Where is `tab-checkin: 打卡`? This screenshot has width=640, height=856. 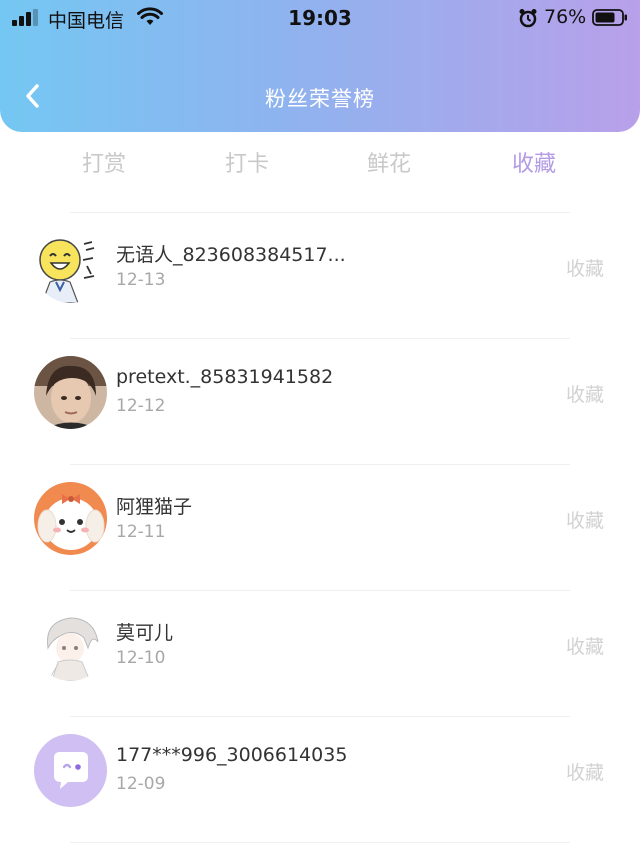 tab-checkin: 打卡 is located at coordinates (247, 162).